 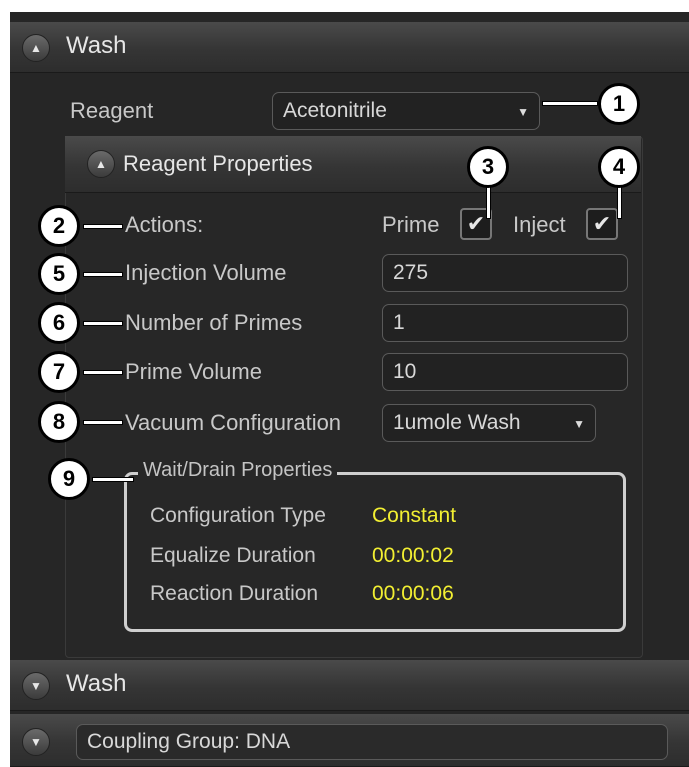 I want to click on reagent-properties-header: ▲ Reagent Properties, so click(x=353, y=164).